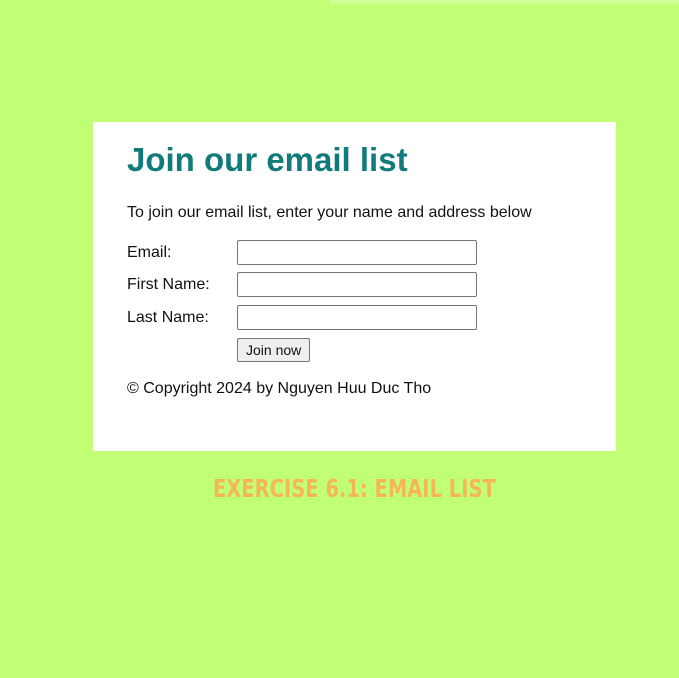  I want to click on join-now-button: Join now, so click(274, 350).